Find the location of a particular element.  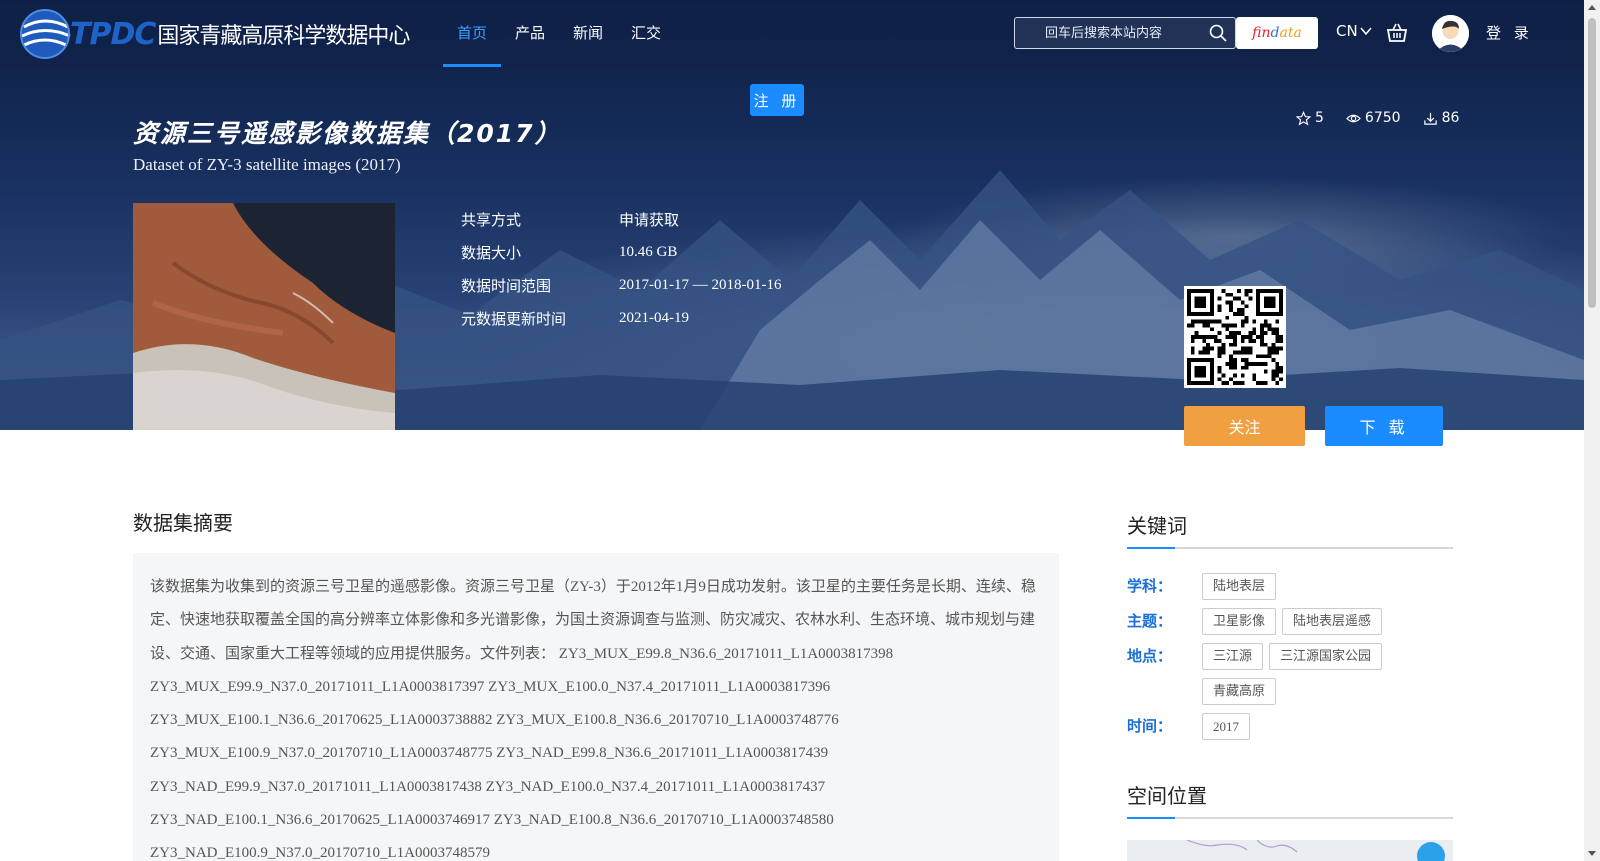

logo-text-en: TPDC is located at coordinates (113, 34).